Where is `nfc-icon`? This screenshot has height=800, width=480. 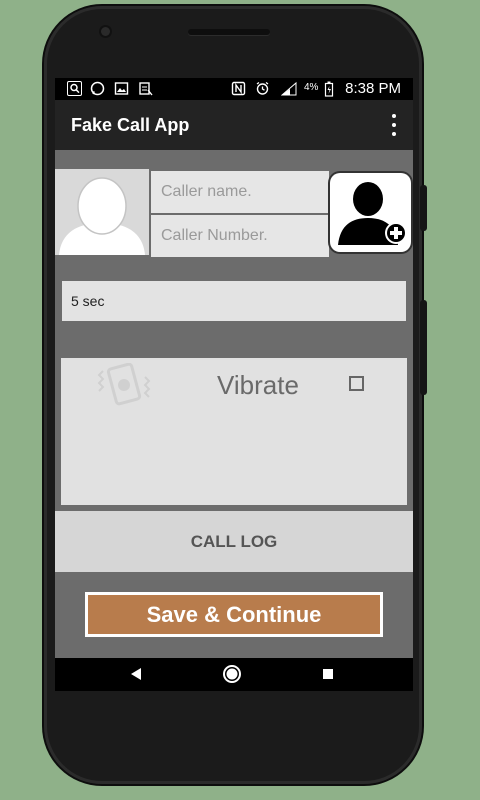 nfc-icon is located at coordinates (238, 88).